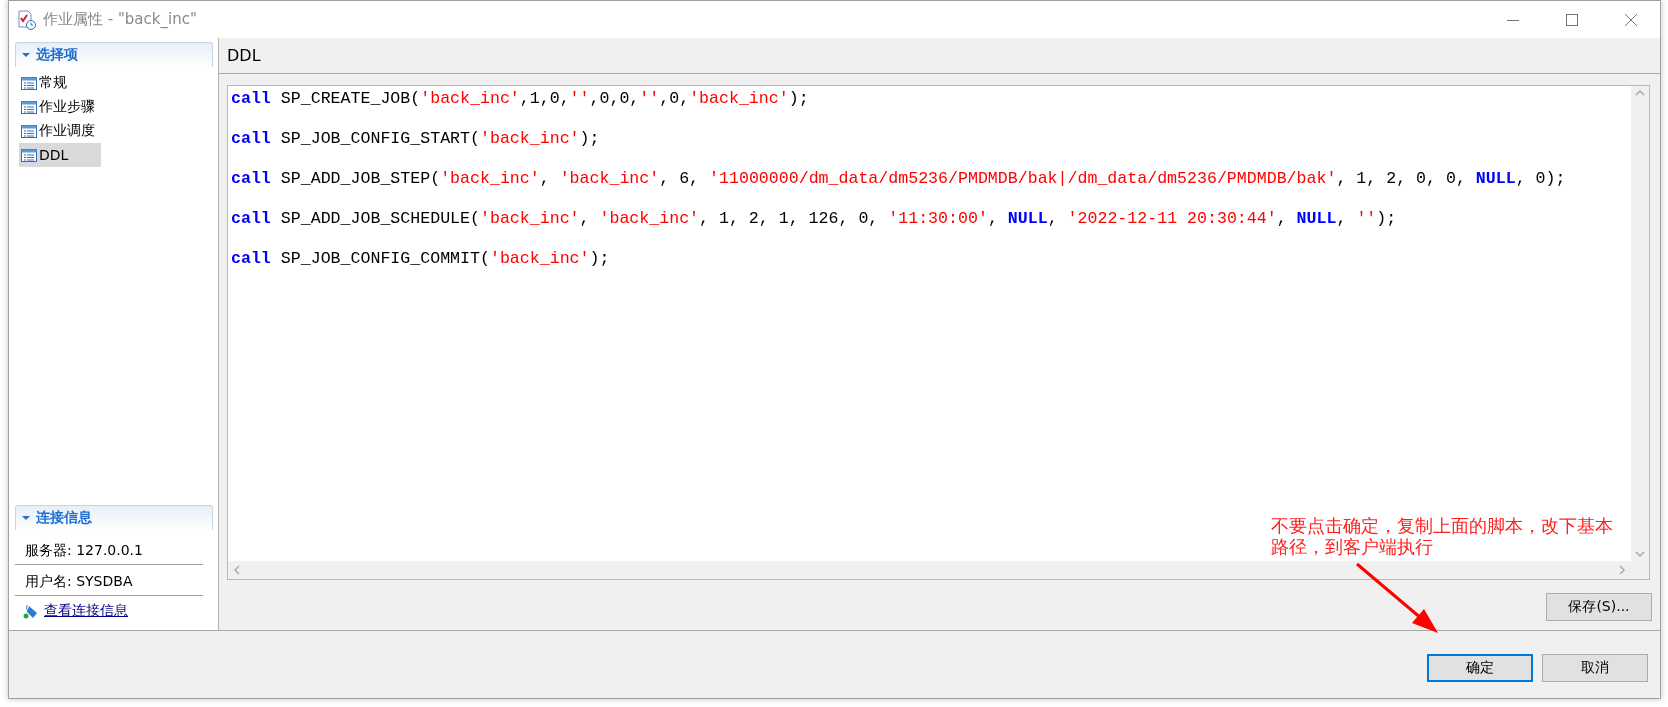  I want to click on scroll-left-icon, so click(237, 570).